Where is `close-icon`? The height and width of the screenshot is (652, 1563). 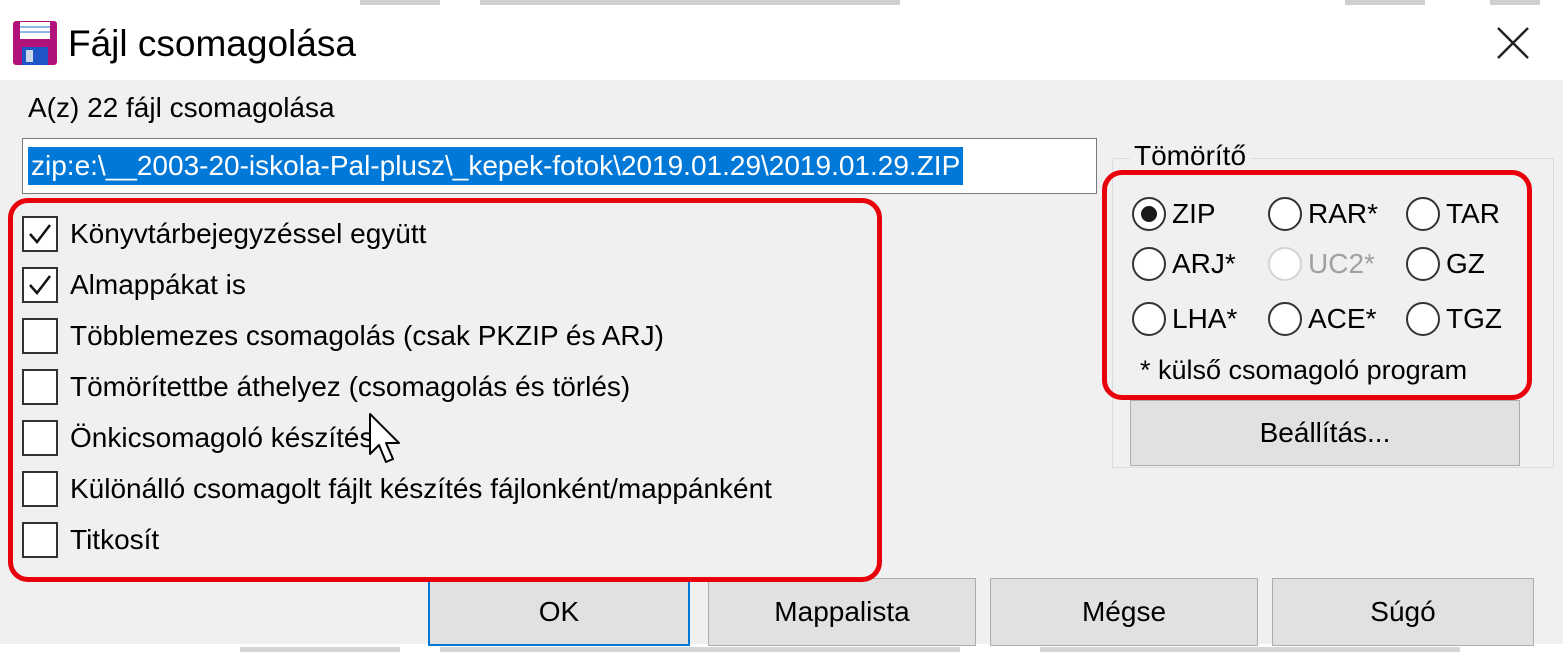
close-icon is located at coordinates (1513, 43).